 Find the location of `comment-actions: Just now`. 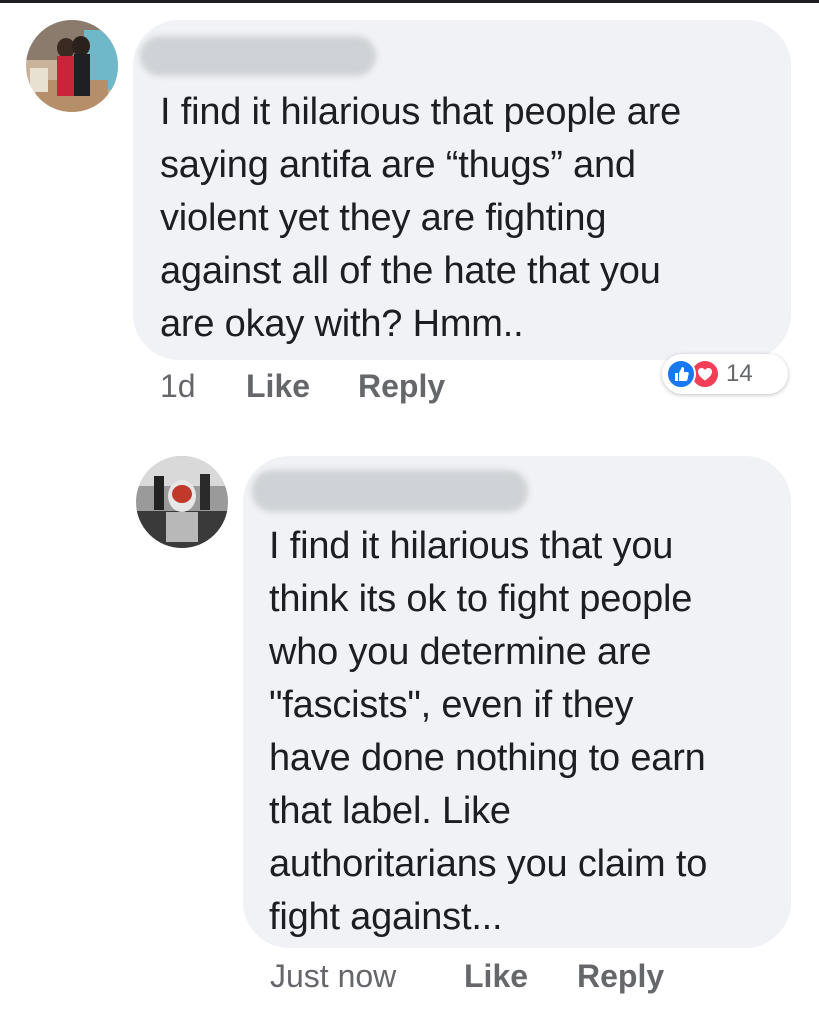

comment-actions: Just now is located at coordinates (333, 976).